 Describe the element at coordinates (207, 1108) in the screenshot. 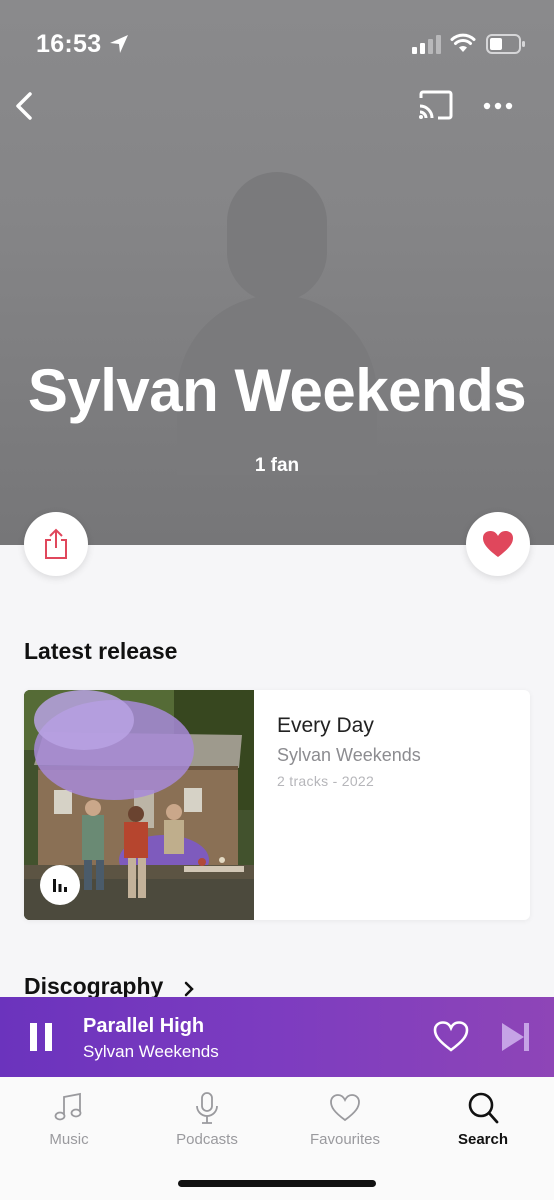

I see `microphone-icon` at that location.